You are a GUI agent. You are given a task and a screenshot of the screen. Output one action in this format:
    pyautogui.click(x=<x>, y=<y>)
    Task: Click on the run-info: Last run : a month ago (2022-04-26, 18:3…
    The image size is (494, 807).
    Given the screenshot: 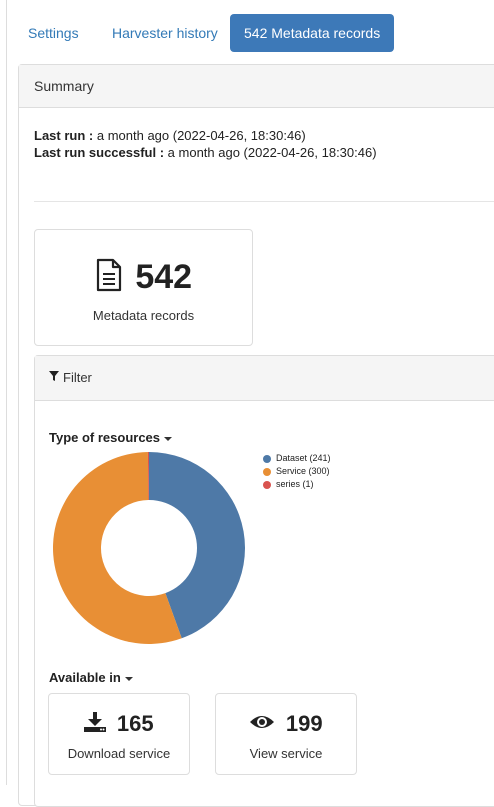 What is the action you would take?
    pyautogui.click(x=205, y=144)
    